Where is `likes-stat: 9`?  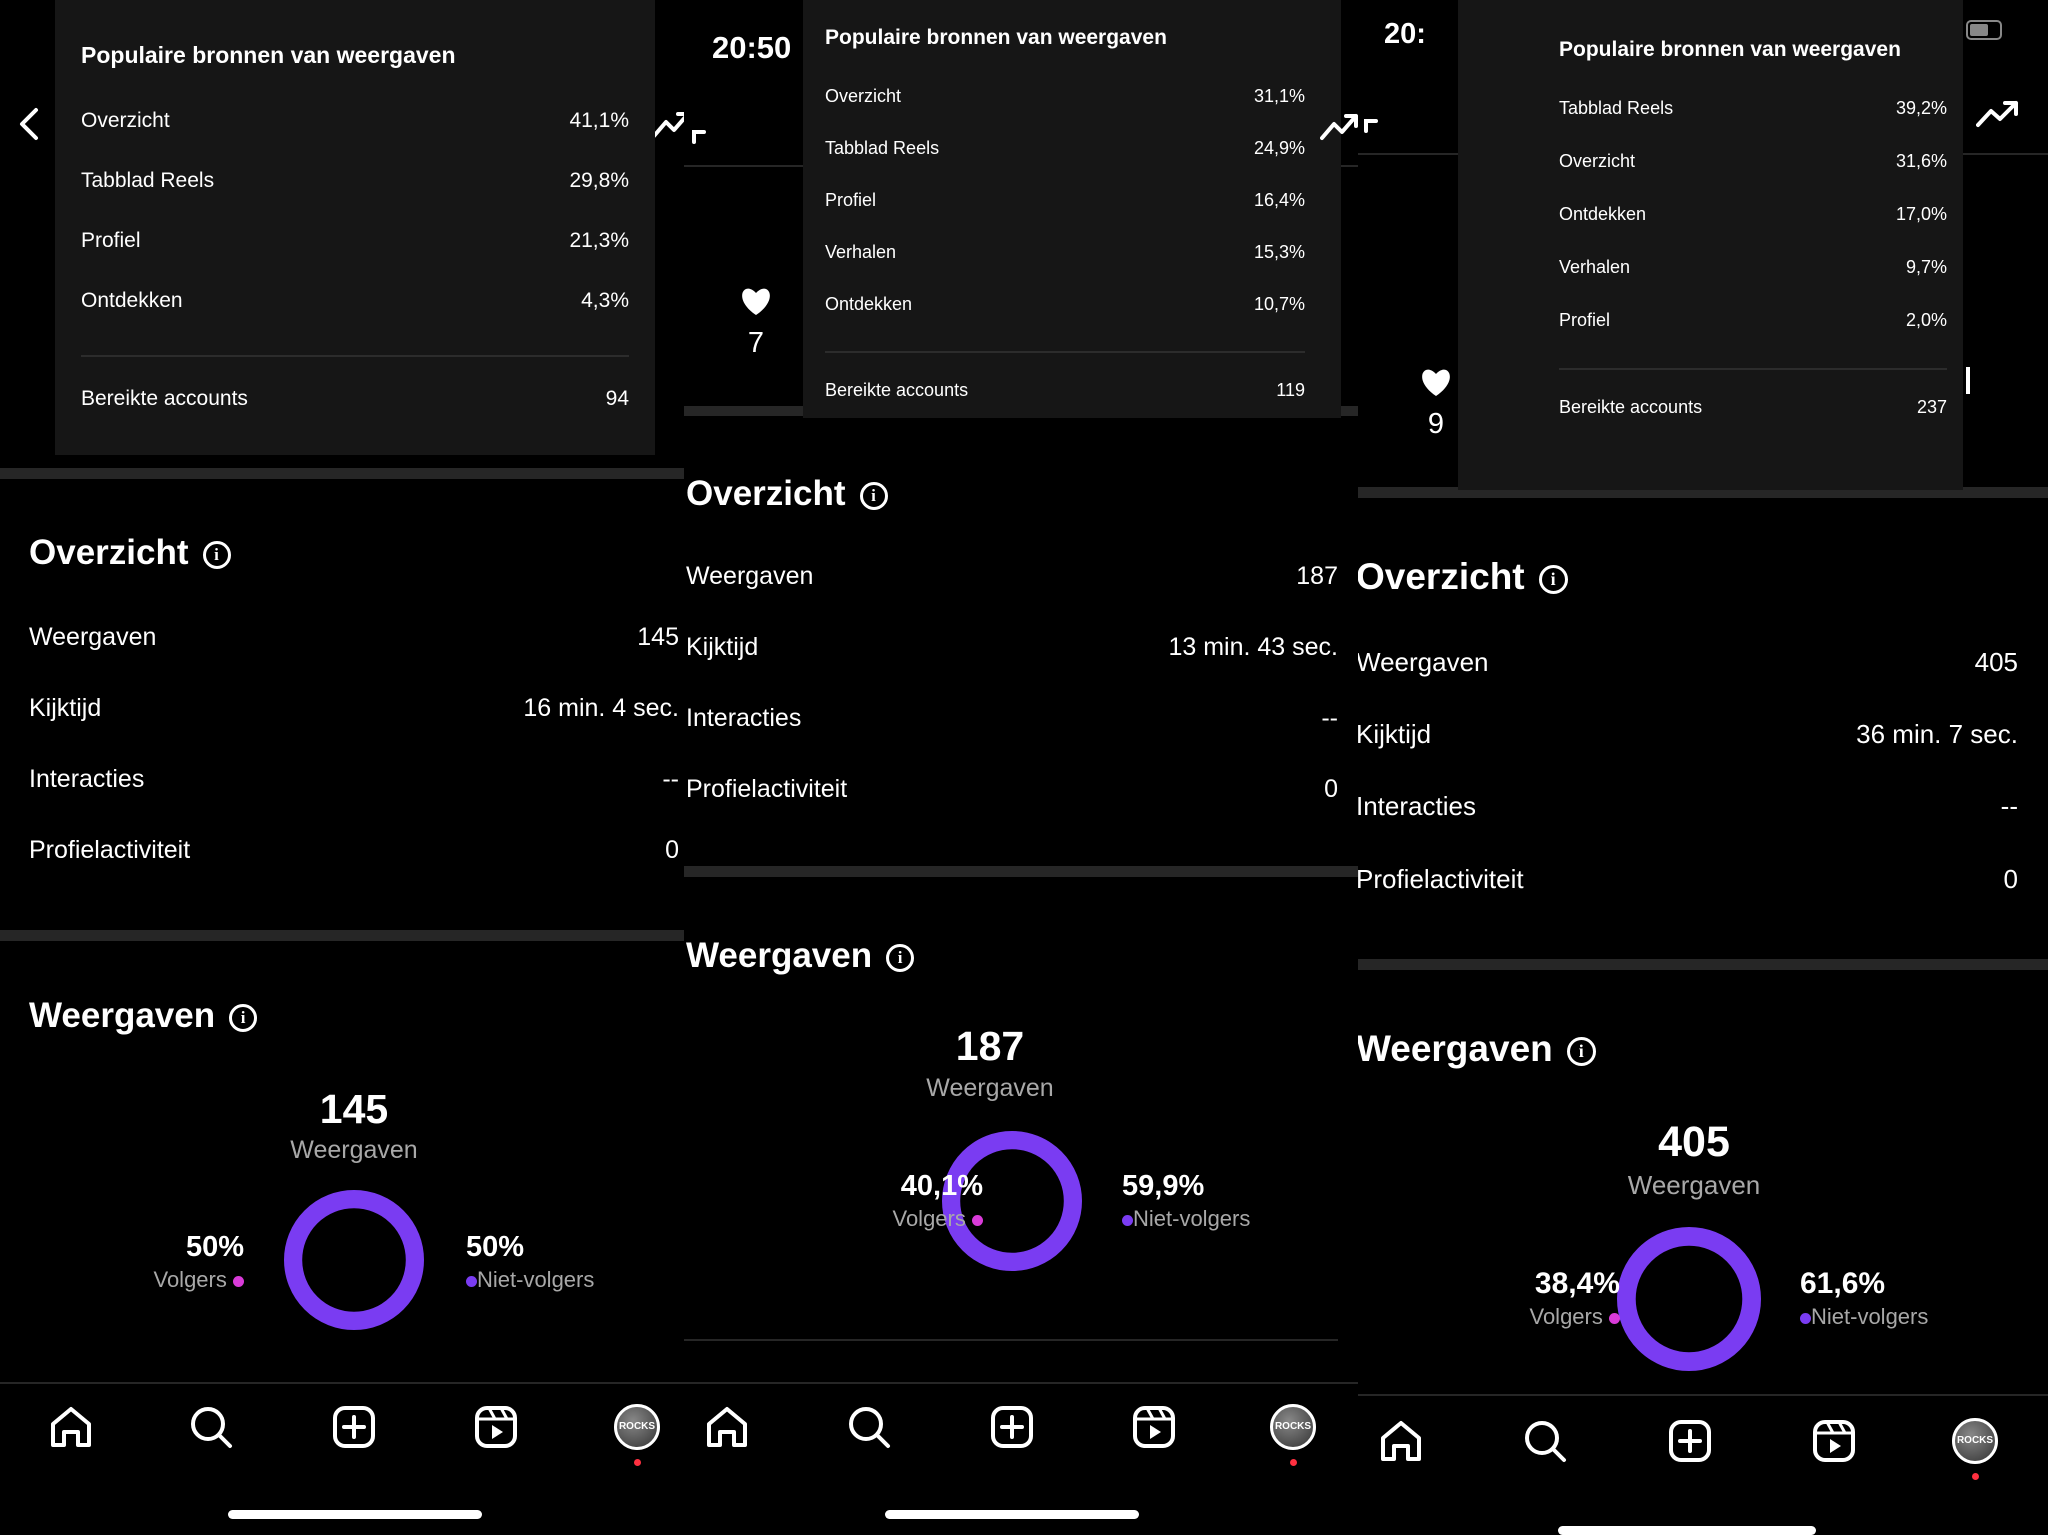
likes-stat: 9 is located at coordinates (1436, 404).